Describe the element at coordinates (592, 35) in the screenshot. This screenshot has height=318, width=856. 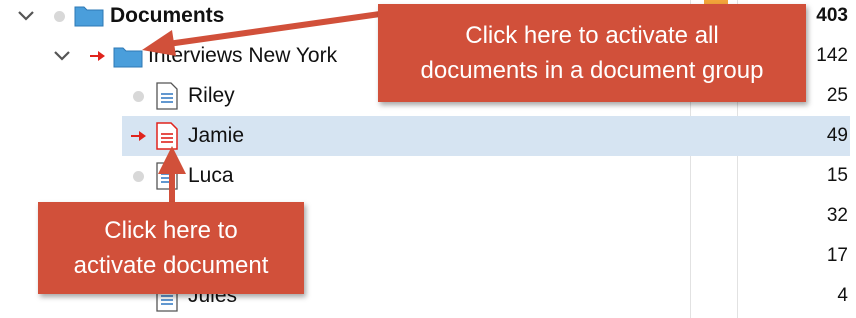
I see `callout-text: Click here to activate all` at that location.